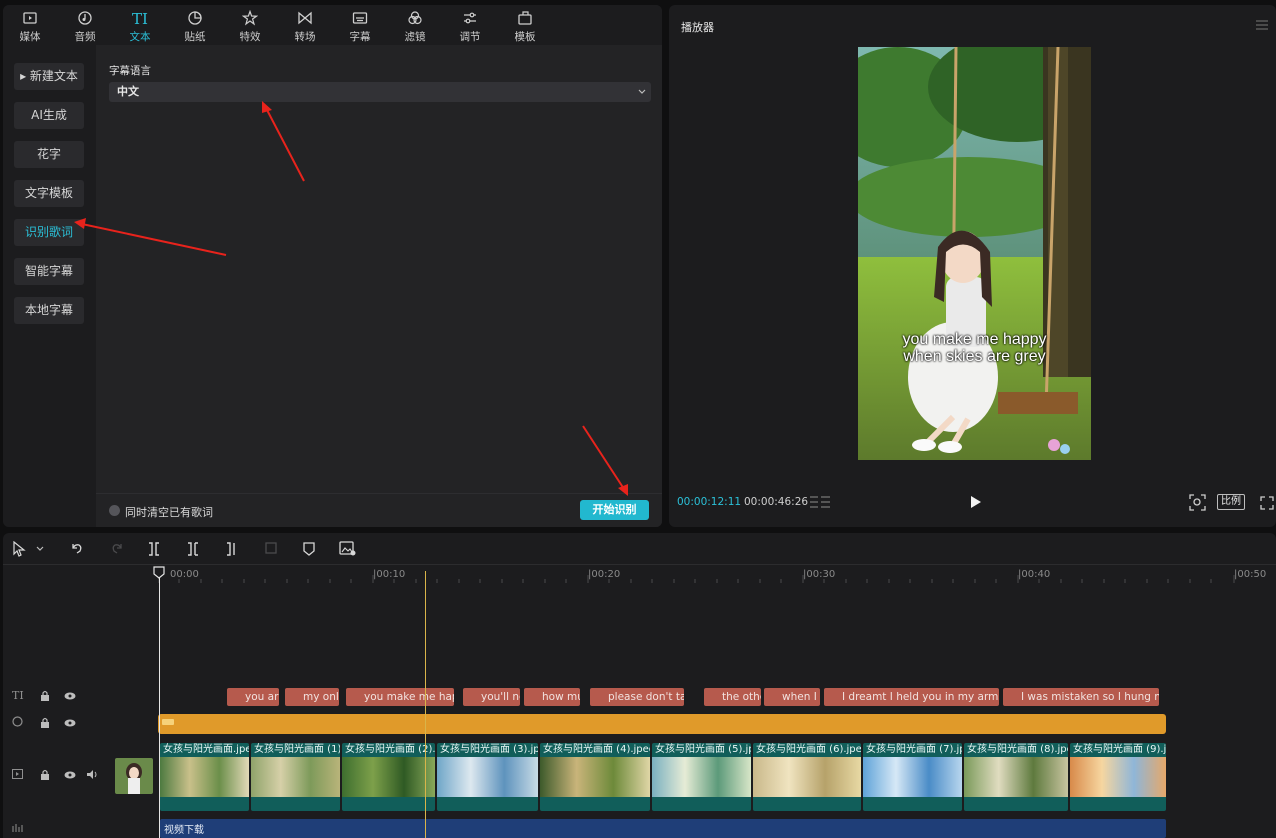 The height and width of the screenshot is (838, 1276). What do you see at coordinates (159, 572) in the screenshot?
I see `start-marker-handle` at bounding box center [159, 572].